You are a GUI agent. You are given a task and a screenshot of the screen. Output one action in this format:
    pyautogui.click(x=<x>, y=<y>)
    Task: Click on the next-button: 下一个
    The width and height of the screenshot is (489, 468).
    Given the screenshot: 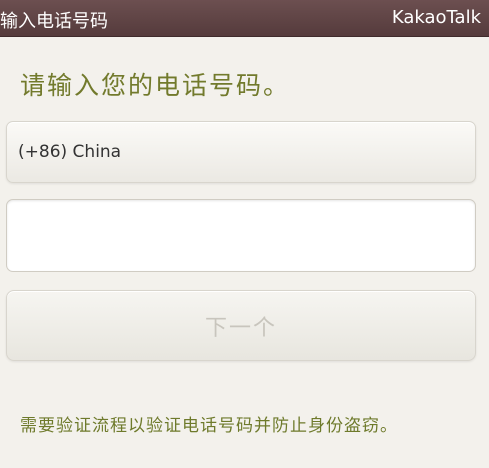 What is the action you would take?
    pyautogui.click(x=241, y=325)
    